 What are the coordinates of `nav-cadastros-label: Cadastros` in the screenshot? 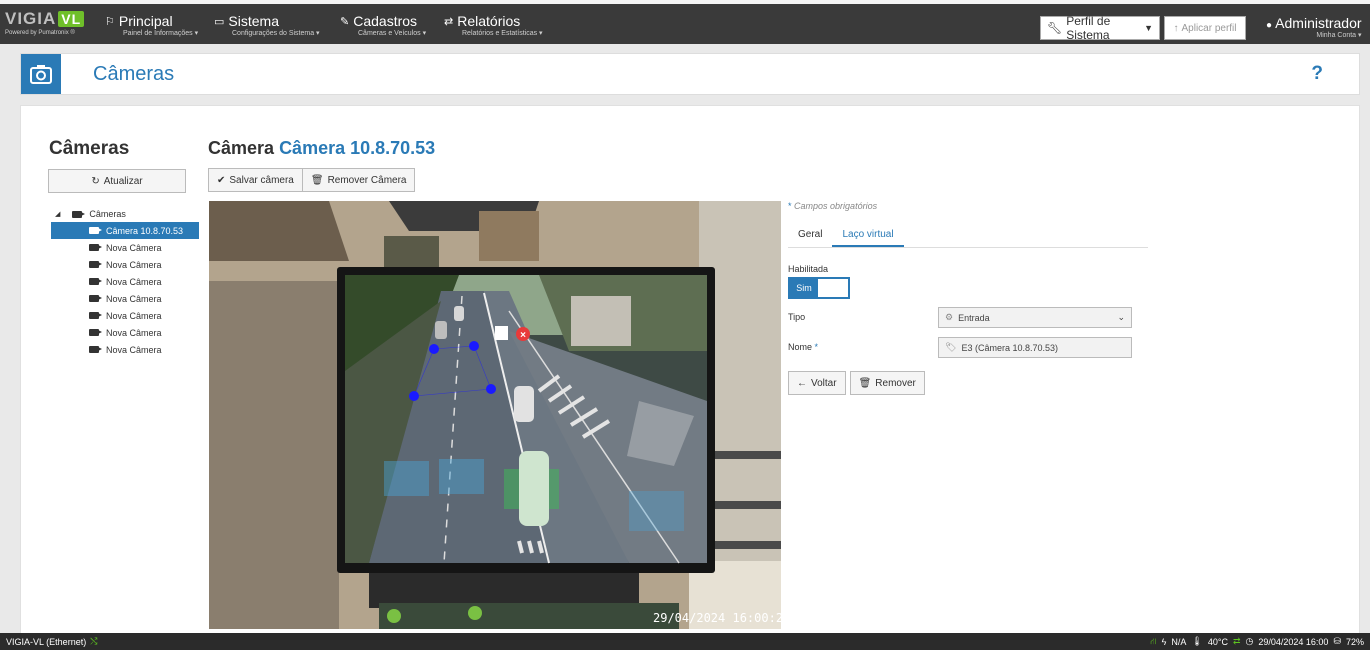 It's located at (385, 21).